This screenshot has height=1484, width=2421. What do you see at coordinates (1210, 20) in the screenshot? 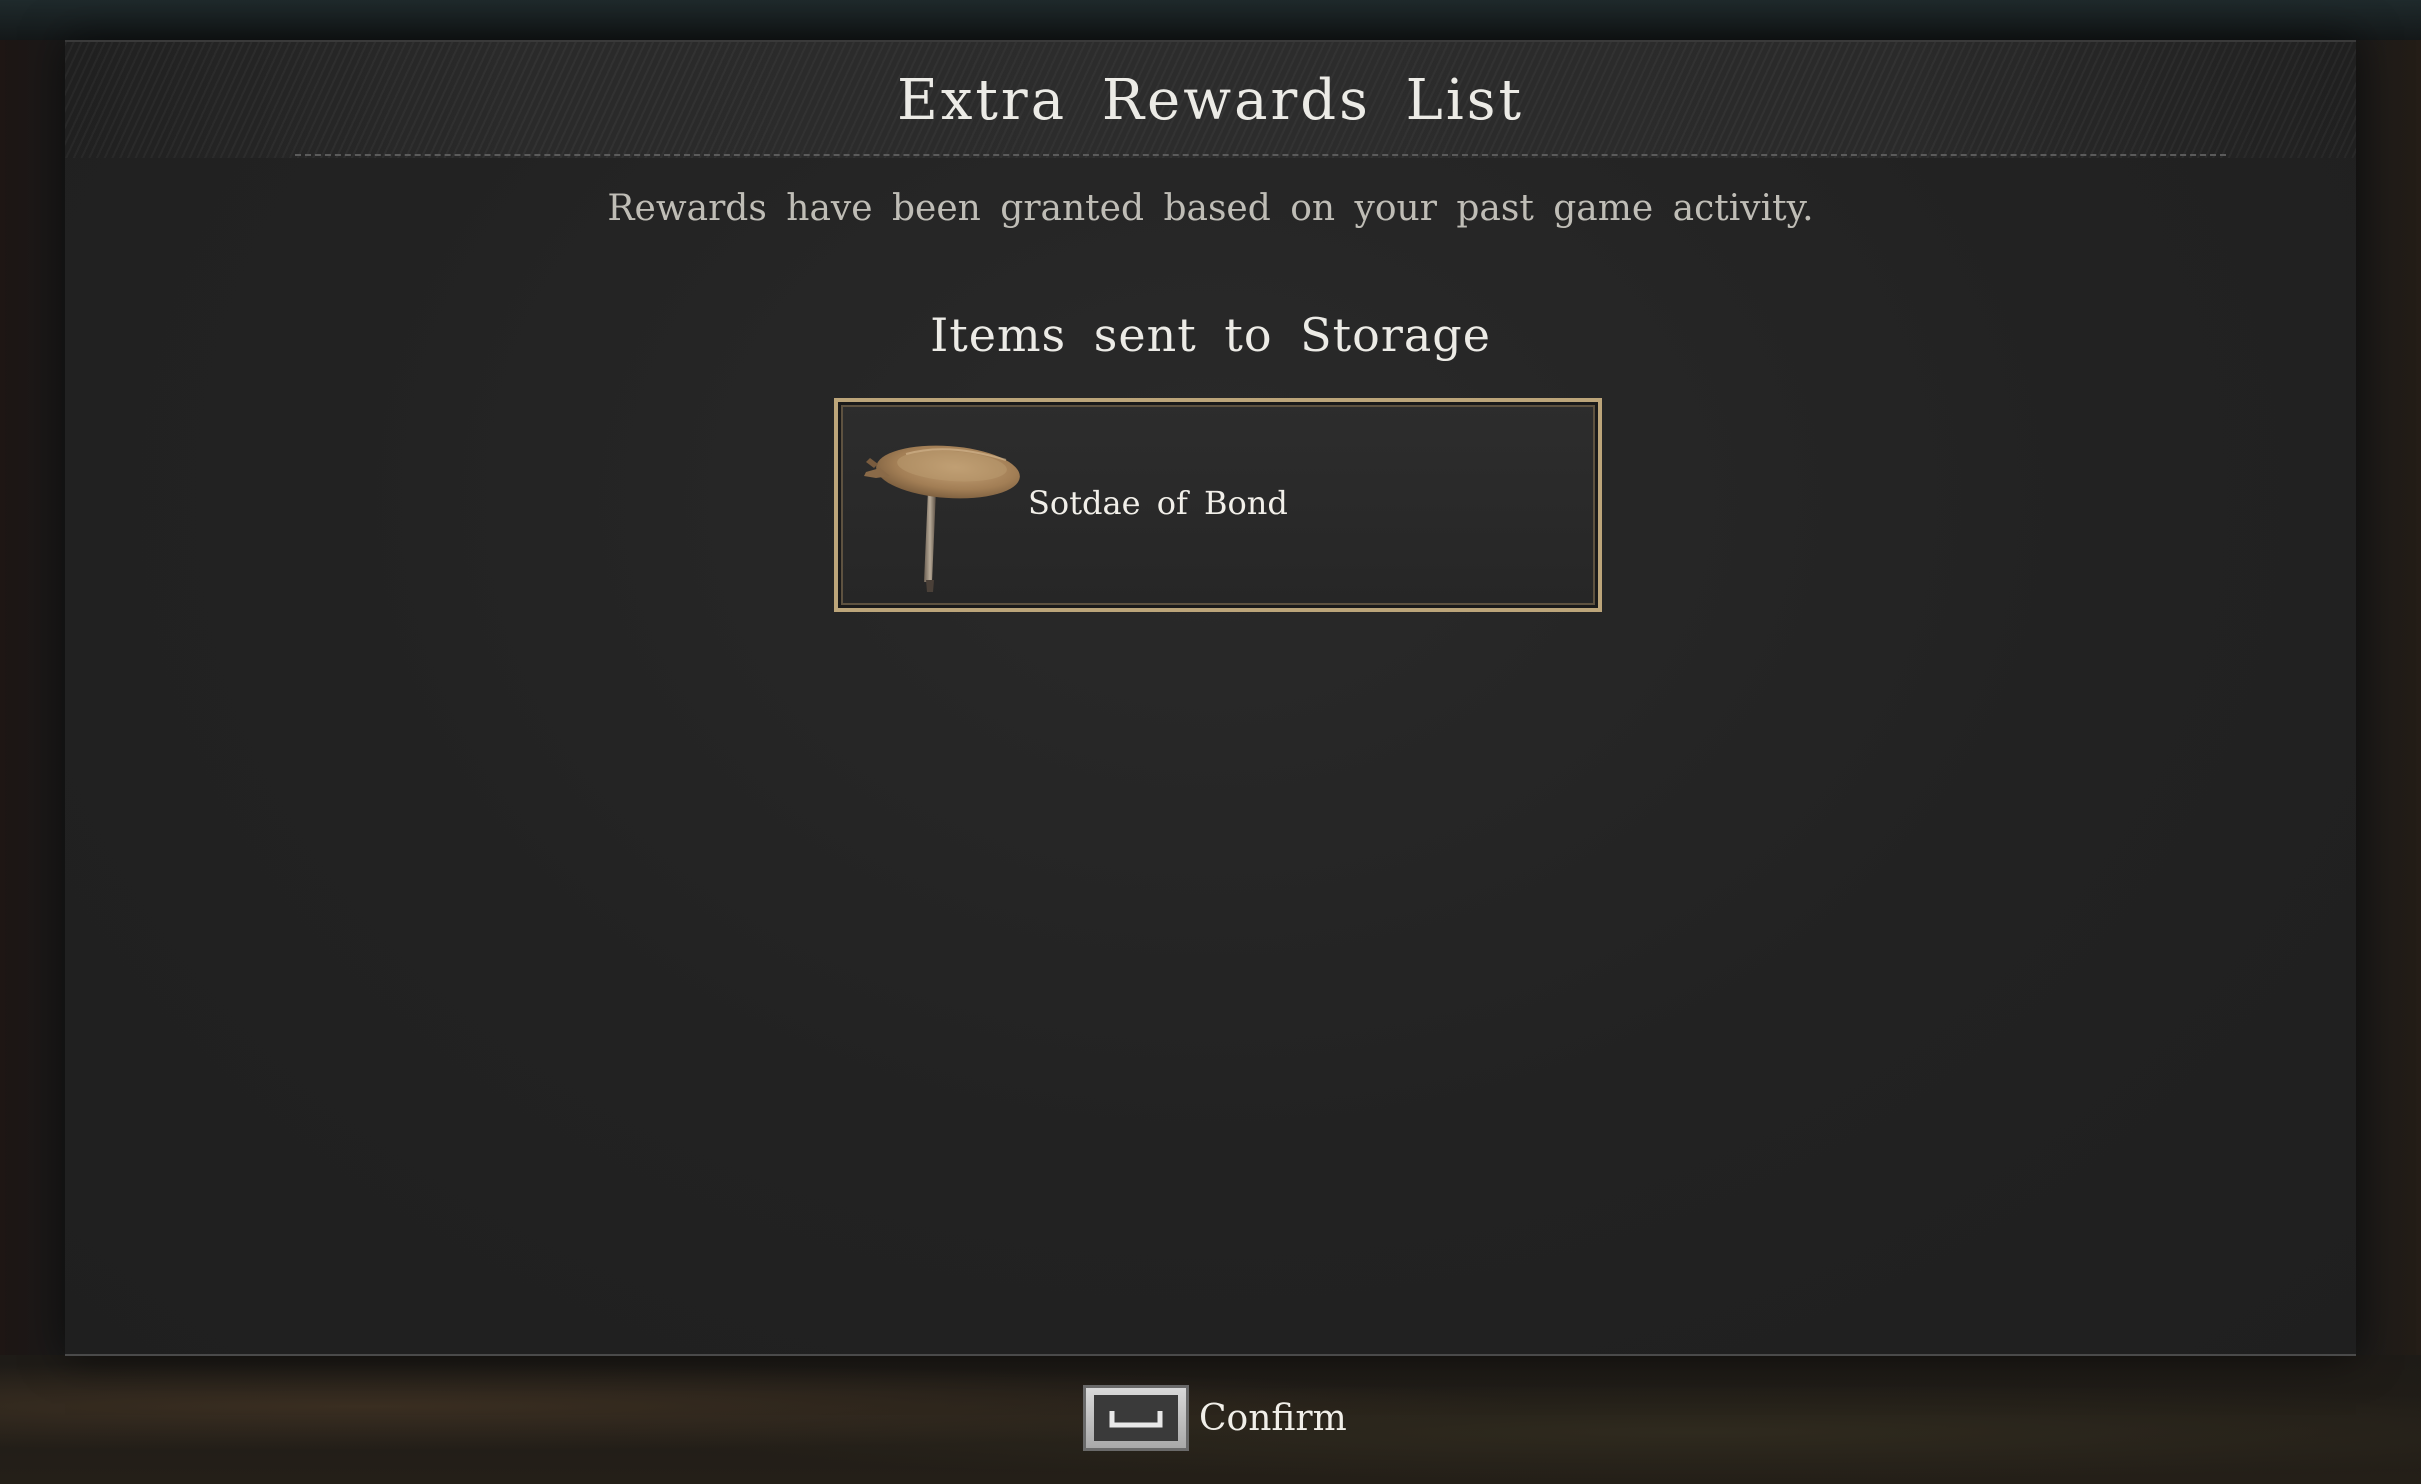
I see `scene-backdrop-top` at bounding box center [1210, 20].